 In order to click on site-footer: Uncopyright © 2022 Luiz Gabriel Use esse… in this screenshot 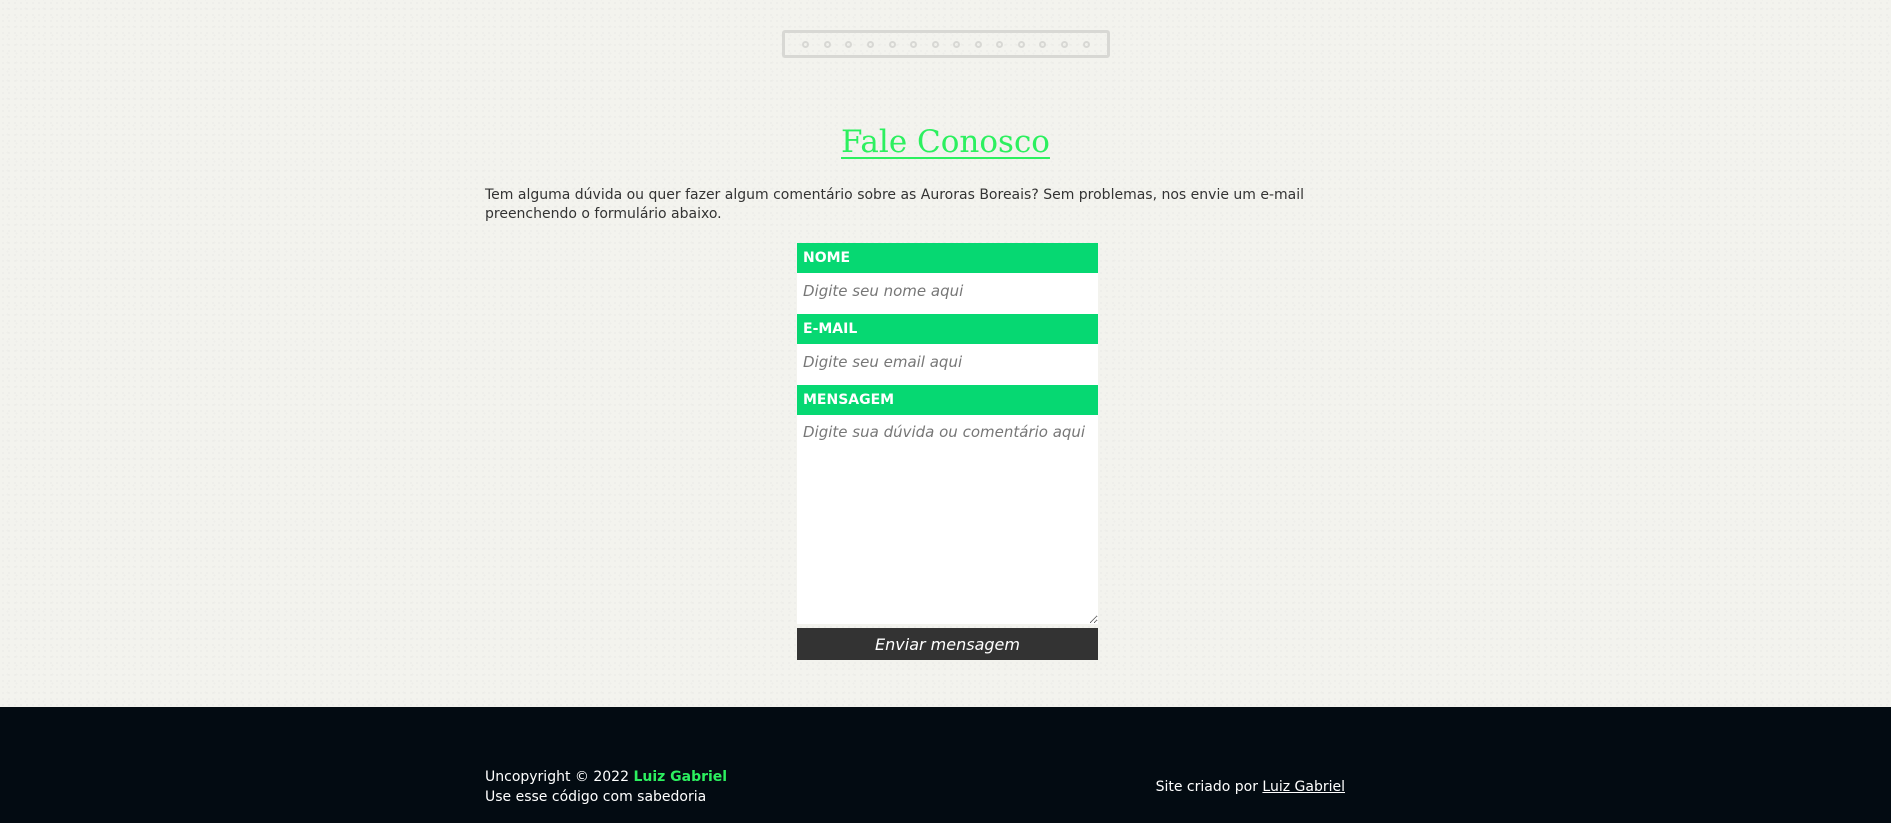, I will do `click(945, 765)`.